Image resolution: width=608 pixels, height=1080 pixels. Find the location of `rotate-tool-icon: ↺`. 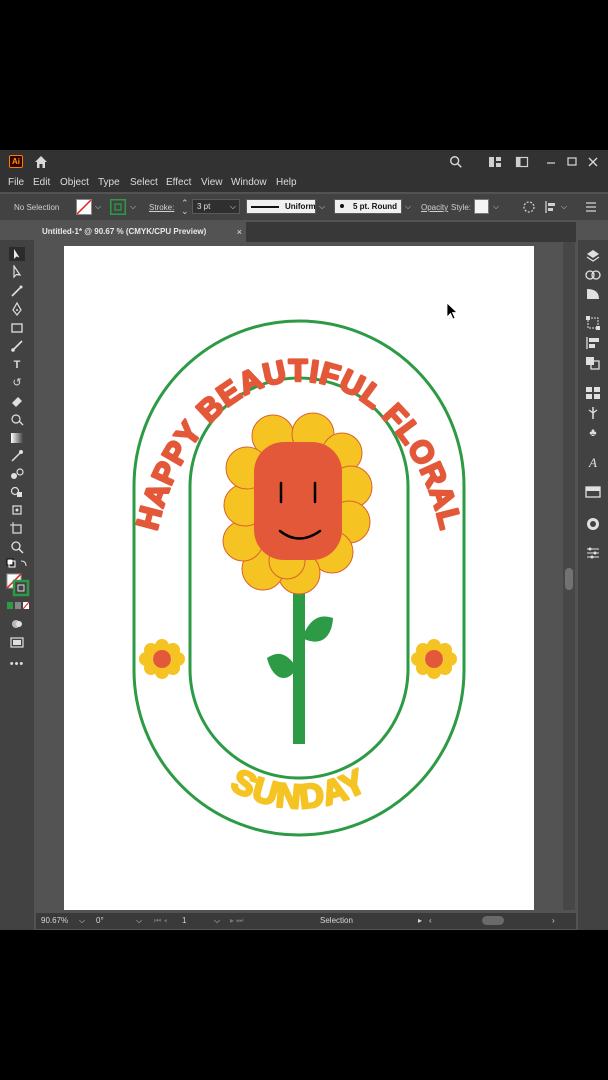

rotate-tool-icon: ↺ is located at coordinates (17, 383).